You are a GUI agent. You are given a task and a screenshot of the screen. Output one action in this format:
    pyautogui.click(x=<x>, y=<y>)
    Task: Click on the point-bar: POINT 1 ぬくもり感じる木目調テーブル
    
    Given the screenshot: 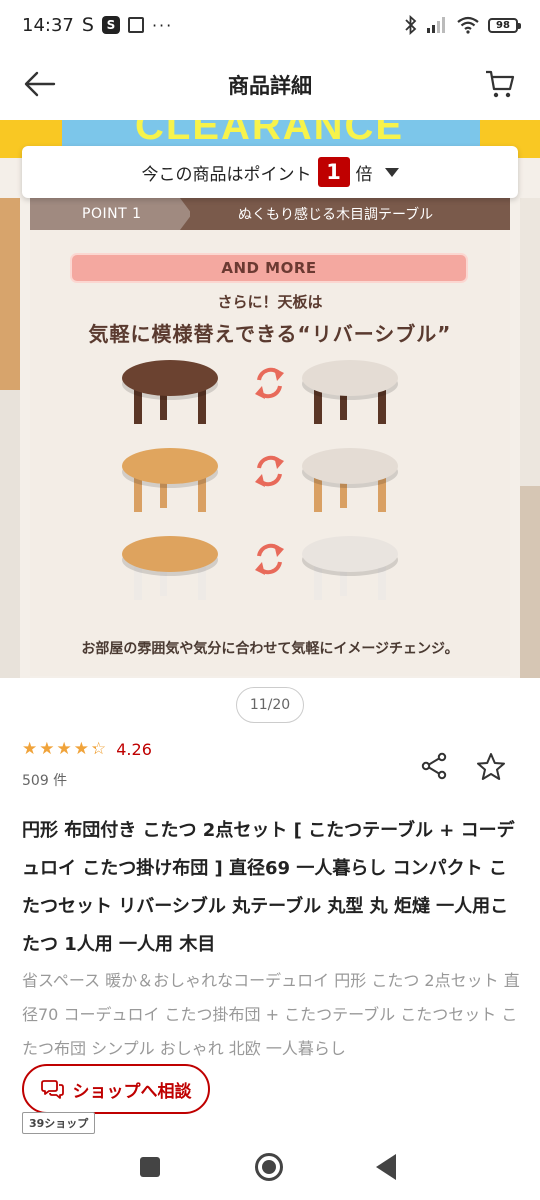 What is the action you would take?
    pyautogui.click(x=270, y=214)
    